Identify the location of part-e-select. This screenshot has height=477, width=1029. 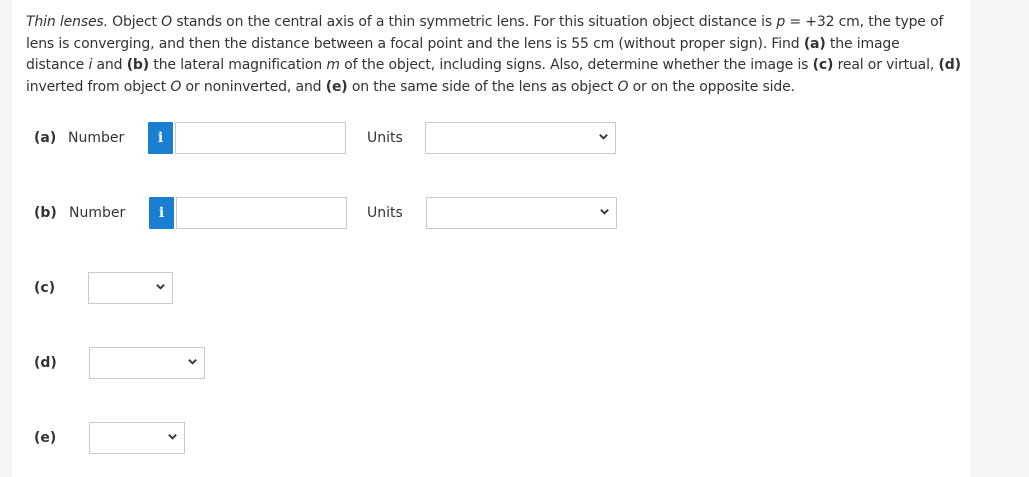
(137, 438).